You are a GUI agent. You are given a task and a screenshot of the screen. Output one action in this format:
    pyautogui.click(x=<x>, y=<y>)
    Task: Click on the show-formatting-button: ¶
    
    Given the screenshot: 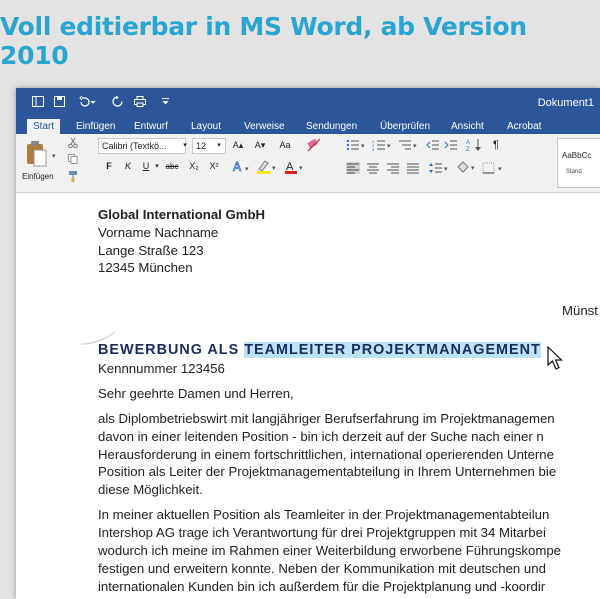 What is the action you would take?
    pyautogui.click(x=496, y=145)
    